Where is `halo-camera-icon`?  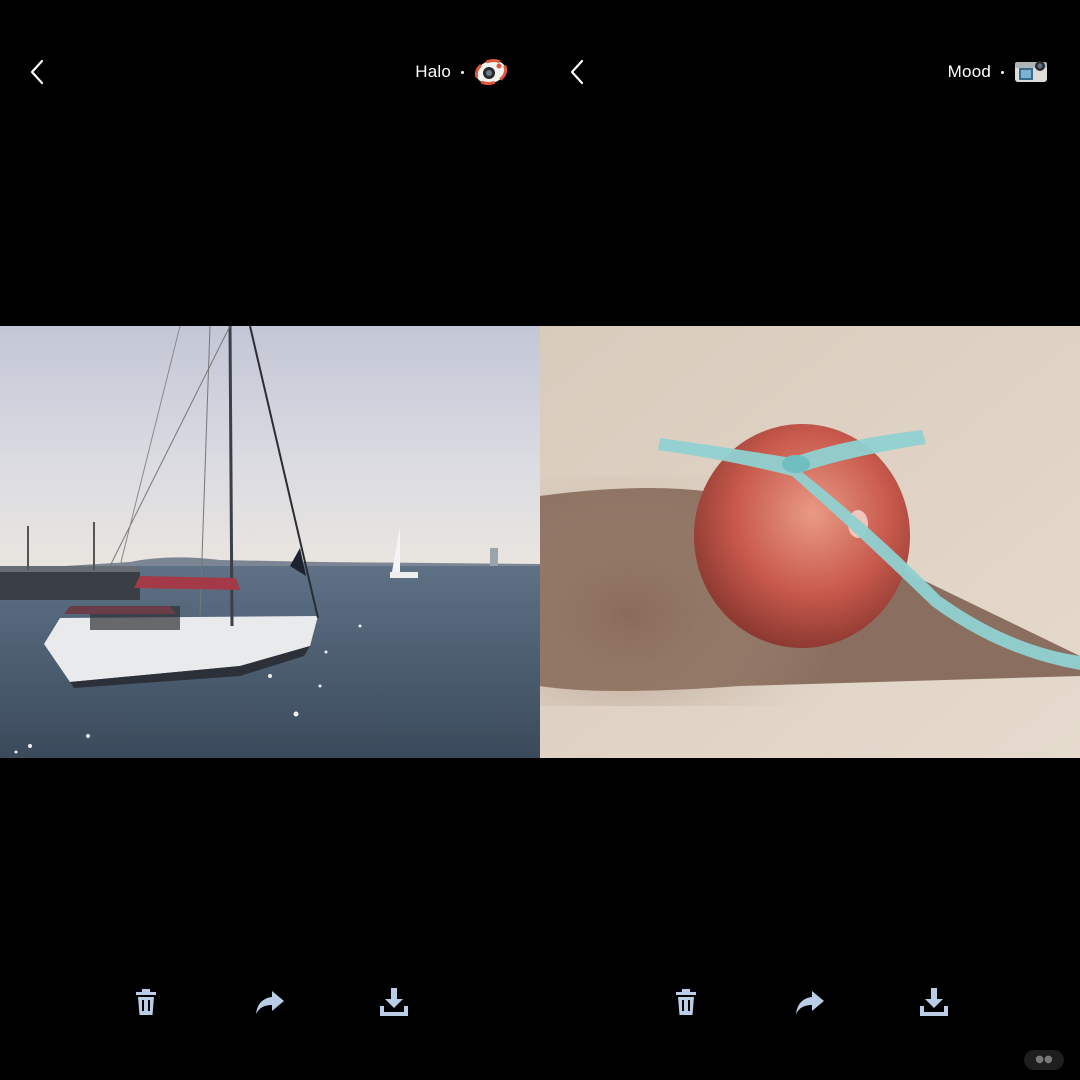 halo-camera-icon is located at coordinates (491, 72).